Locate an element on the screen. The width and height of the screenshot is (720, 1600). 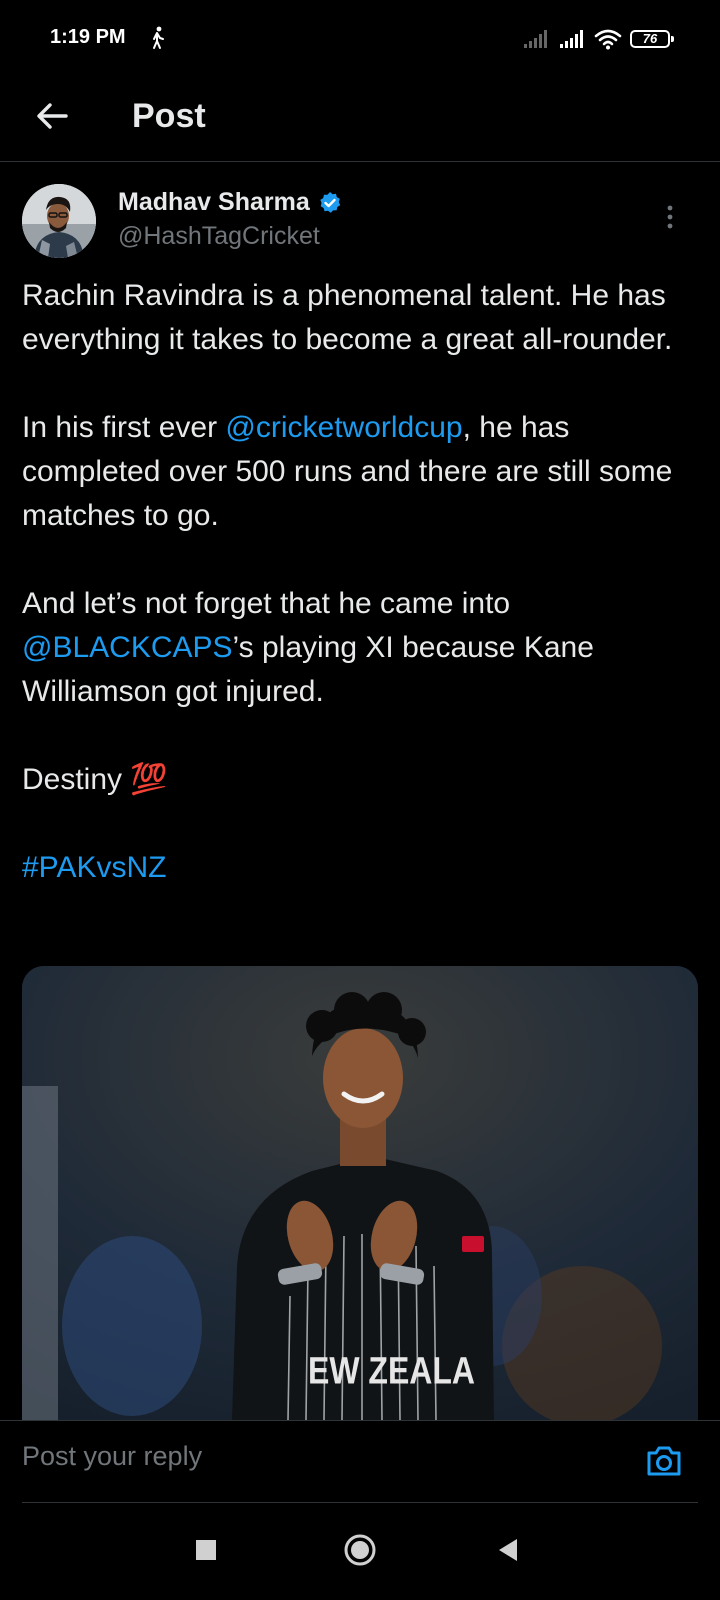
reply-bar is located at coordinates (360, 1463).